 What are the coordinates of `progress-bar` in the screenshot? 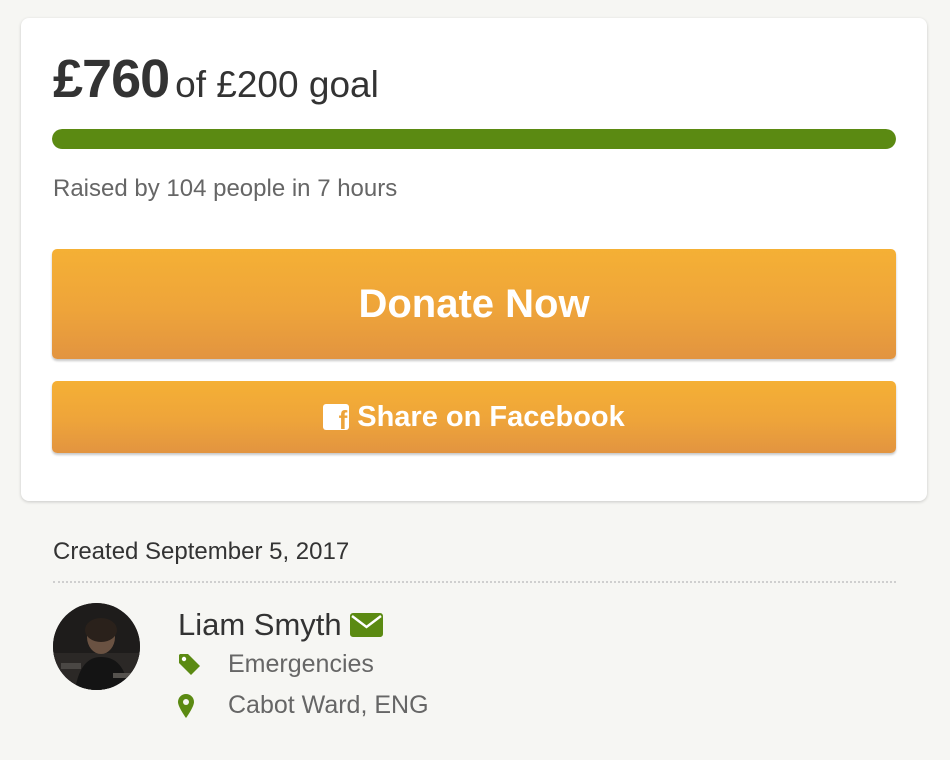 It's located at (474, 139).